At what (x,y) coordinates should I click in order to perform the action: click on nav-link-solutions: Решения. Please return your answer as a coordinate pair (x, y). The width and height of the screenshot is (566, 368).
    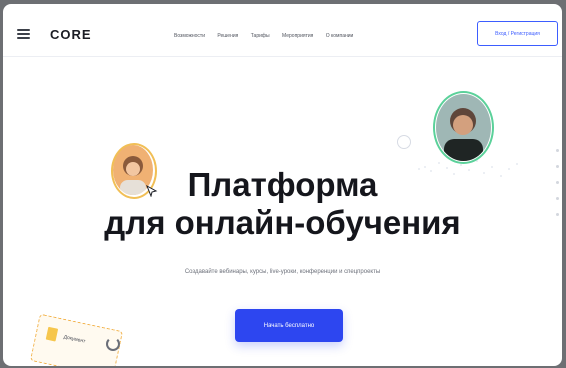
    Looking at the image, I should click on (227, 36).